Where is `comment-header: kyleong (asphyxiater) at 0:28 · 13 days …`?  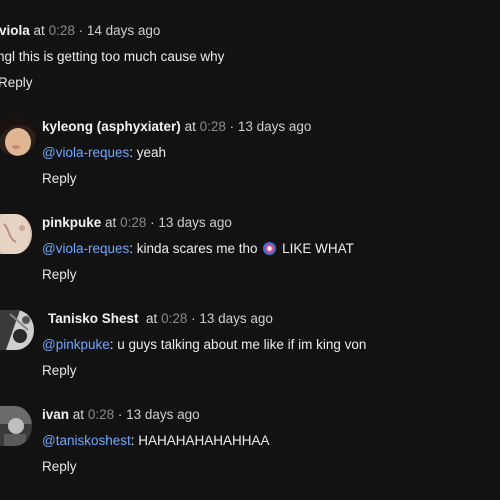
comment-header: kyleong (asphyxiater) at 0:28 · 13 days … is located at coordinates (176, 127).